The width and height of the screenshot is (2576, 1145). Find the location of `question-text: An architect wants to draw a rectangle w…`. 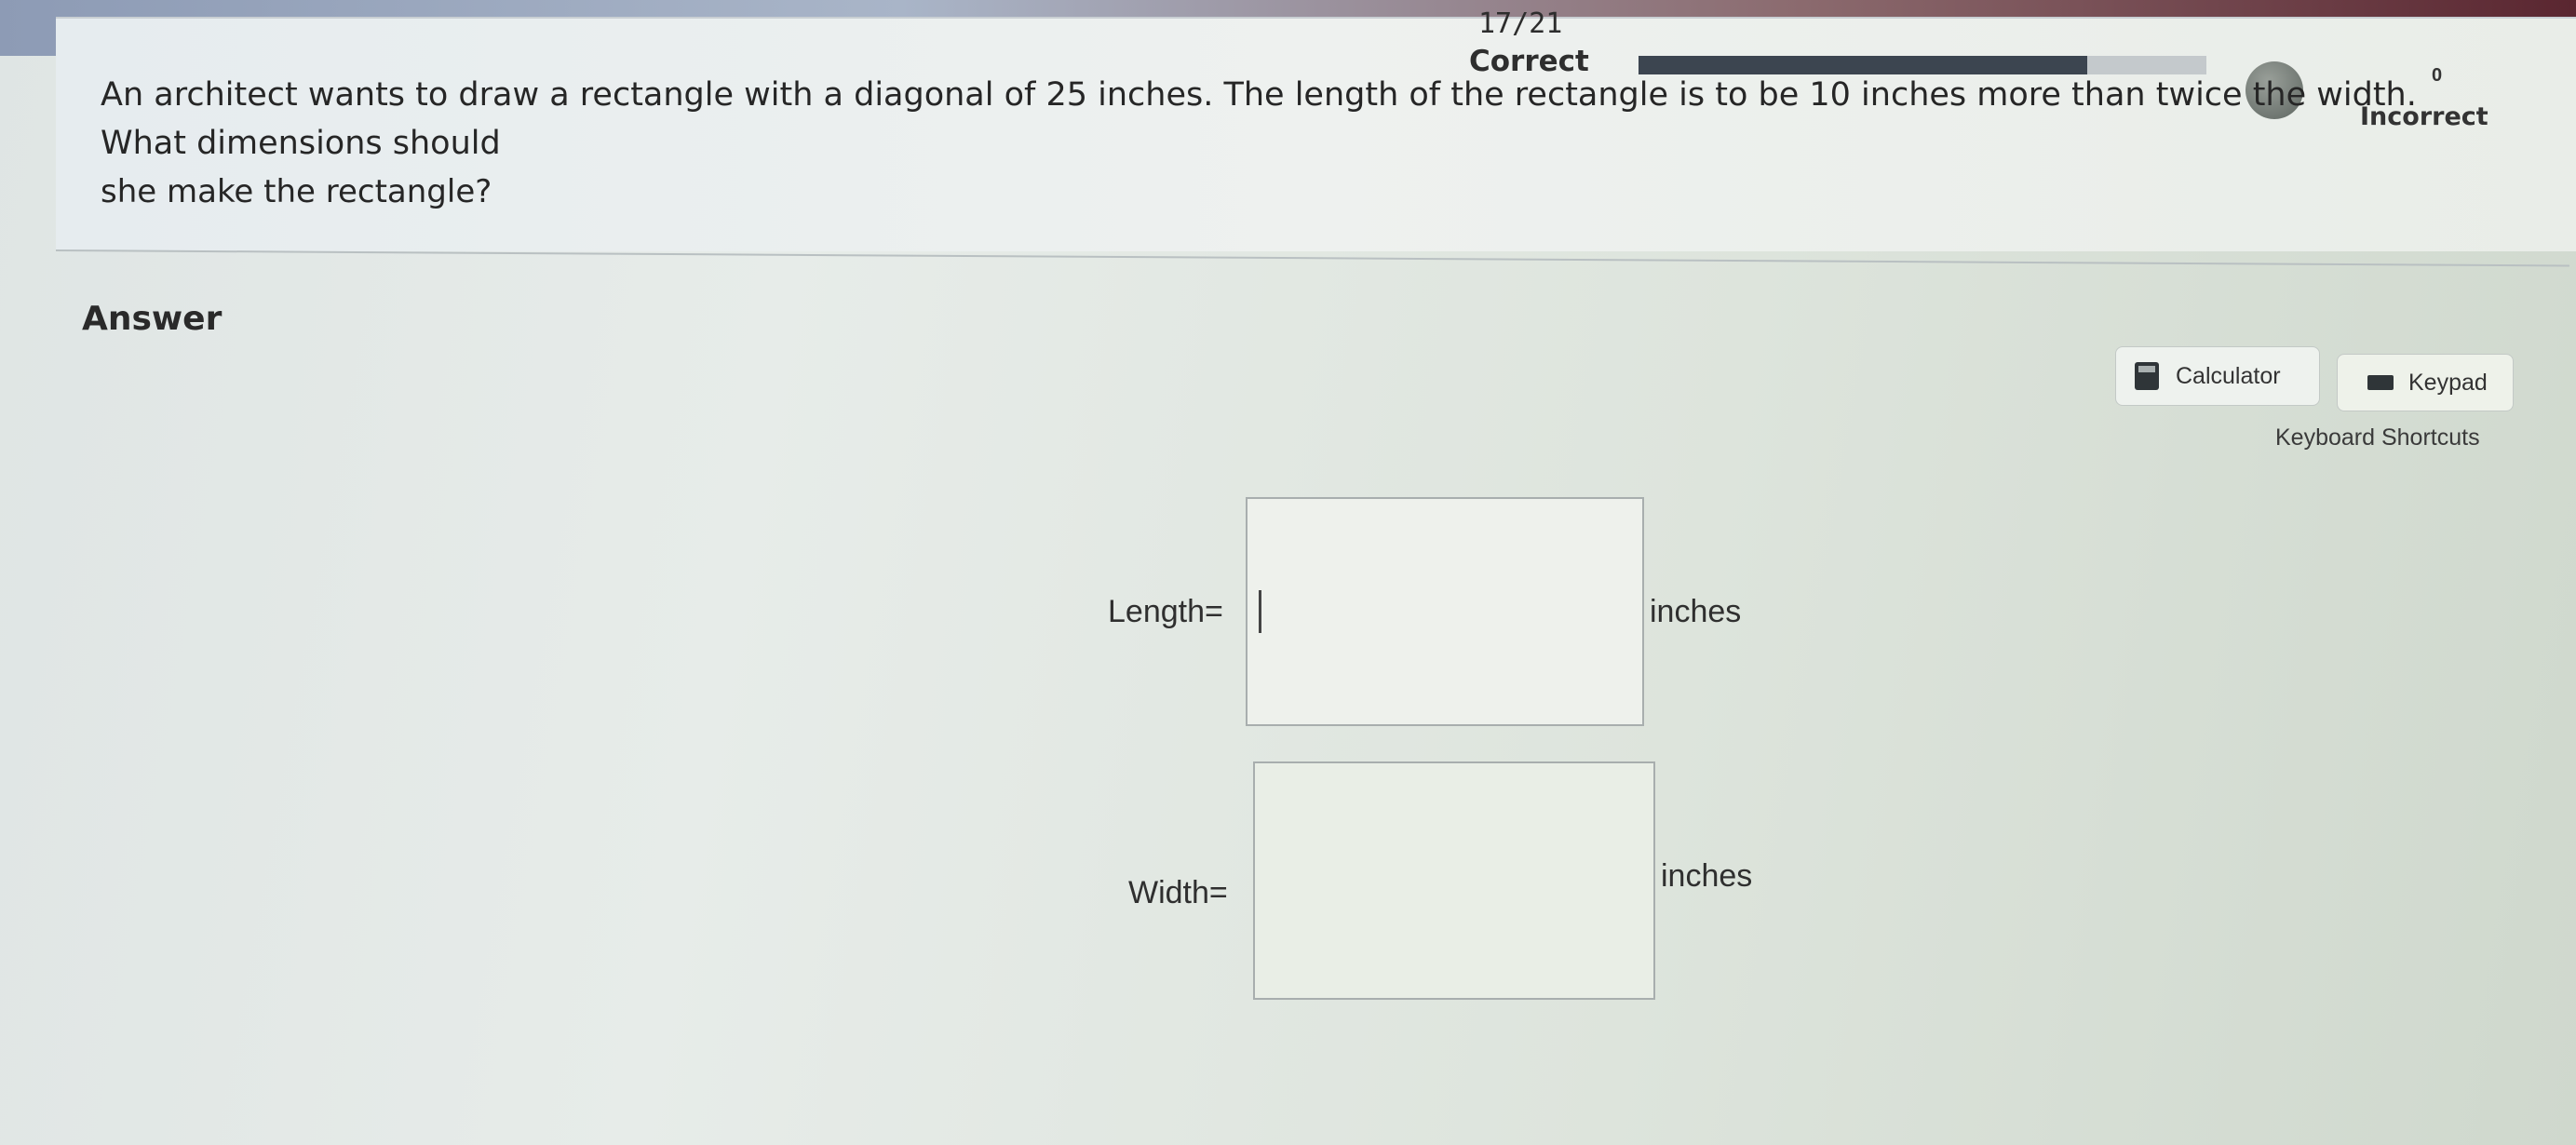

question-text: An architect wants to draw a rectangle w… is located at coordinates (1301, 144).